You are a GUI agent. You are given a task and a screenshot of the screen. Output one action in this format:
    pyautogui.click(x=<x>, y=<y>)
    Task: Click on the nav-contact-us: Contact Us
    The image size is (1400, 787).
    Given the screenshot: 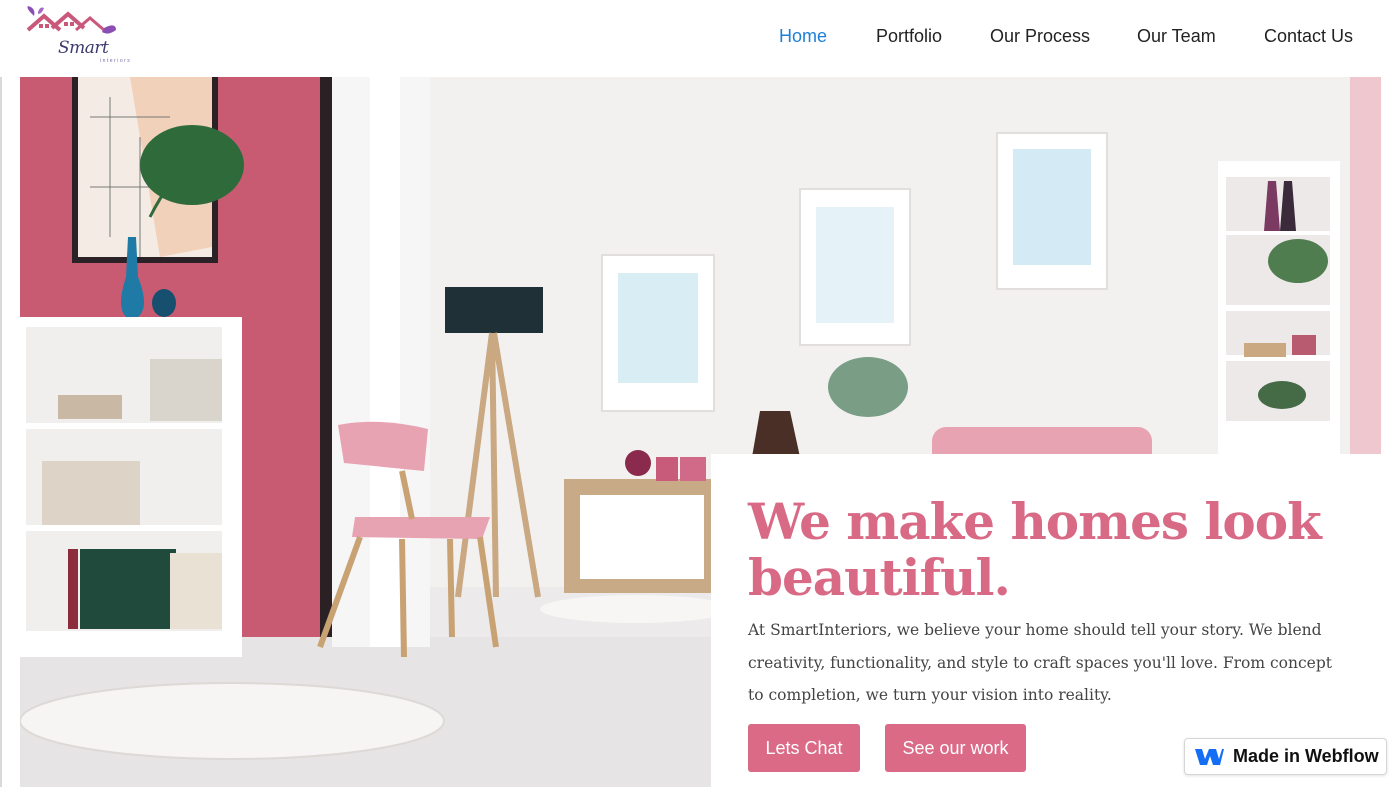 What is the action you would take?
    pyautogui.click(x=1308, y=36)
    